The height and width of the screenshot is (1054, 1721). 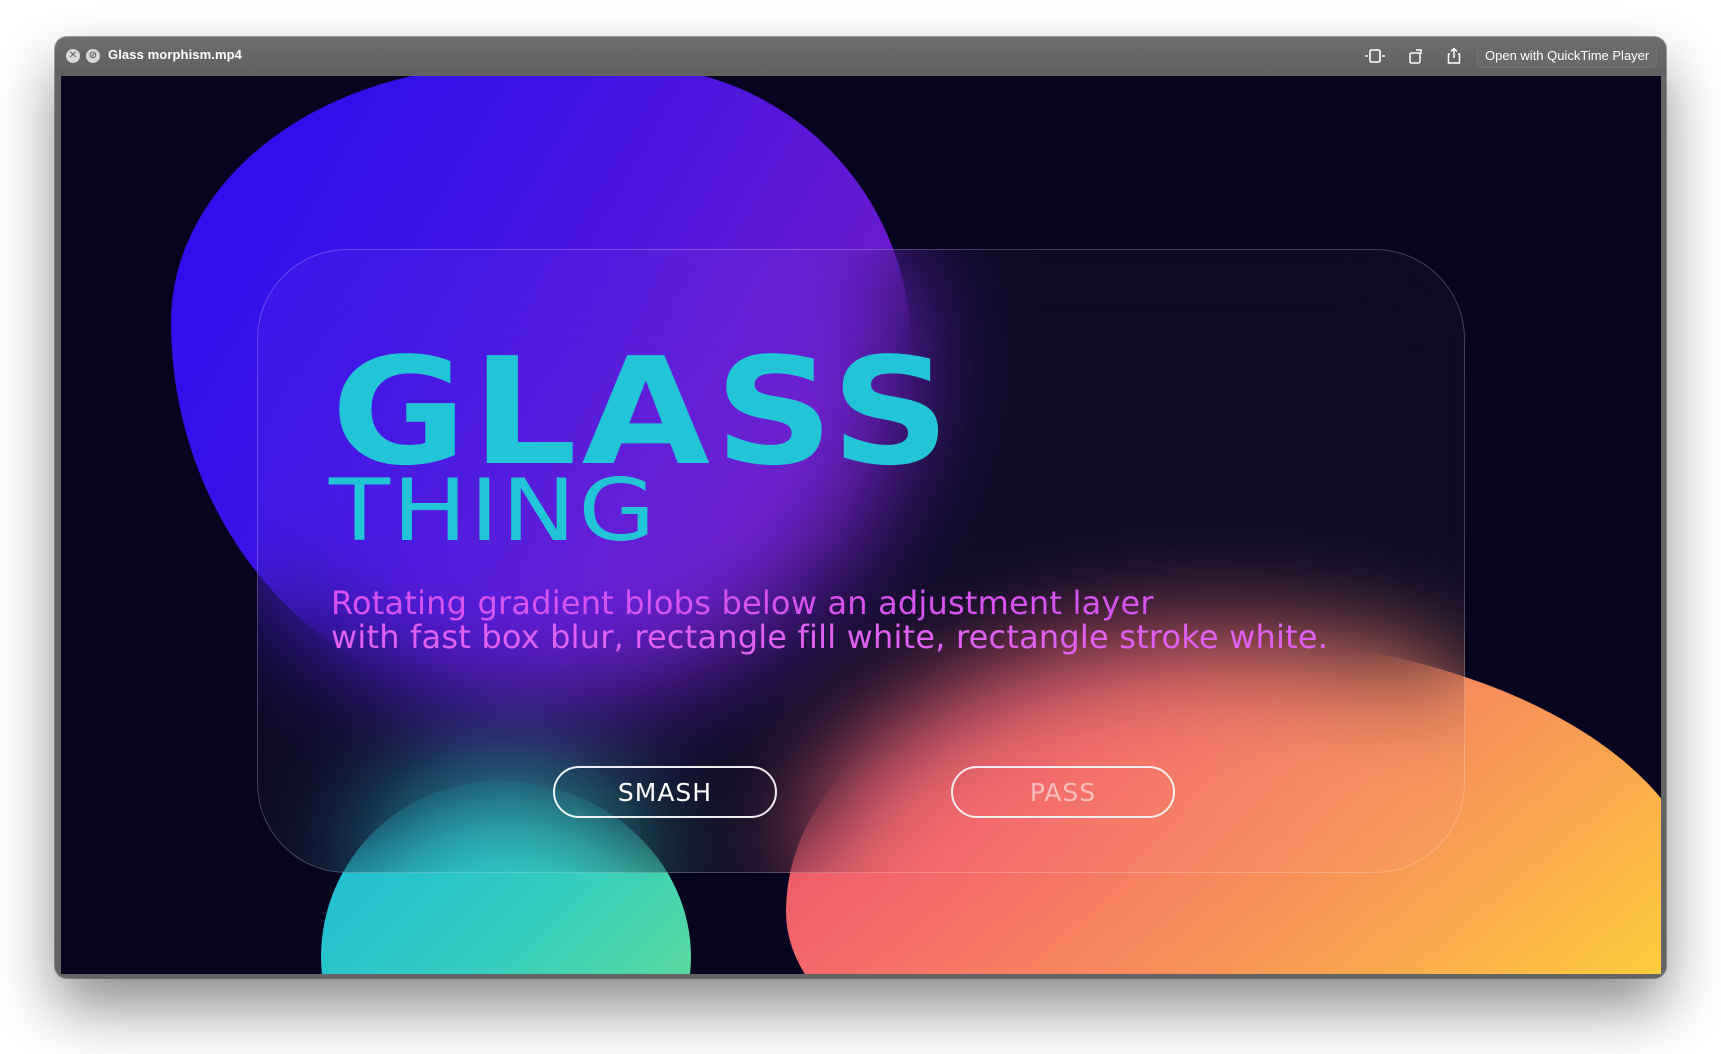 I want to click on rotate-icon, so click(x=1416, y=56).